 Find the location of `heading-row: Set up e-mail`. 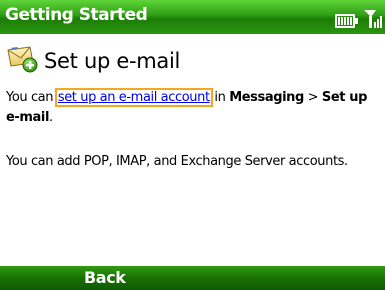

heading-row: Set up e-mail is located at coordinates (93, 59).